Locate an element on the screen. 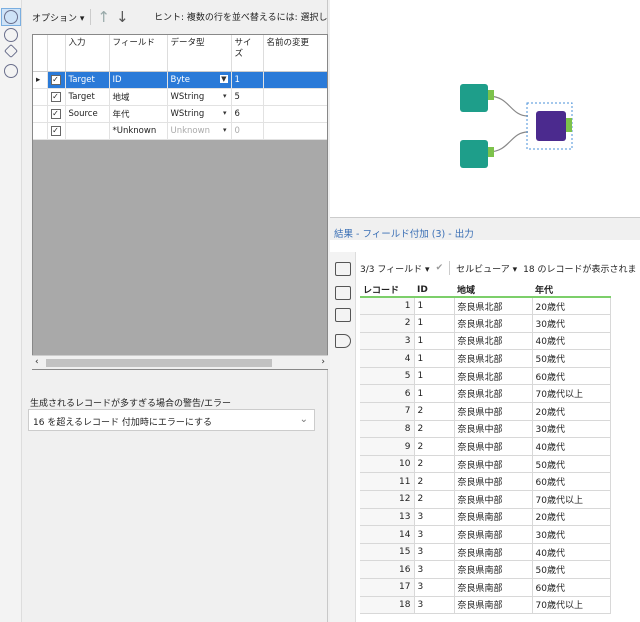  record-cell: 18 is located at coordinates (387, 605).